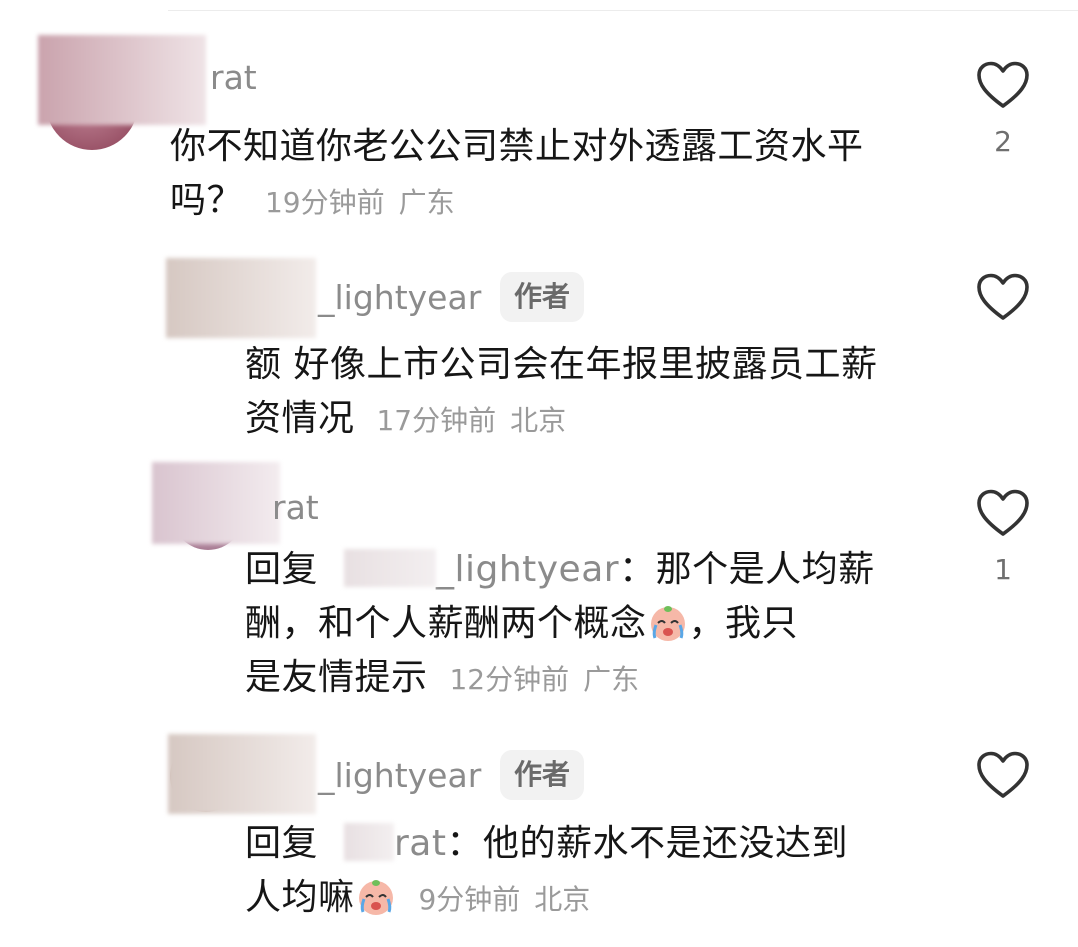  I want to click on comment-username: rat, so click(233, 78).